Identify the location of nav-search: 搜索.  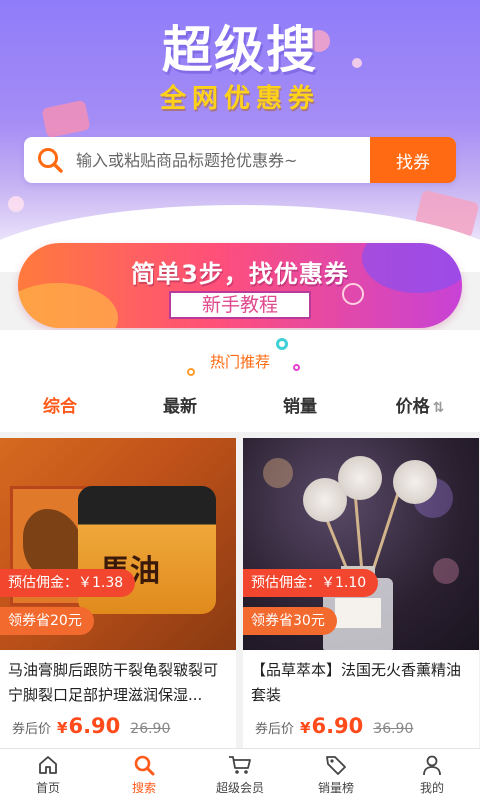
(144, 774).